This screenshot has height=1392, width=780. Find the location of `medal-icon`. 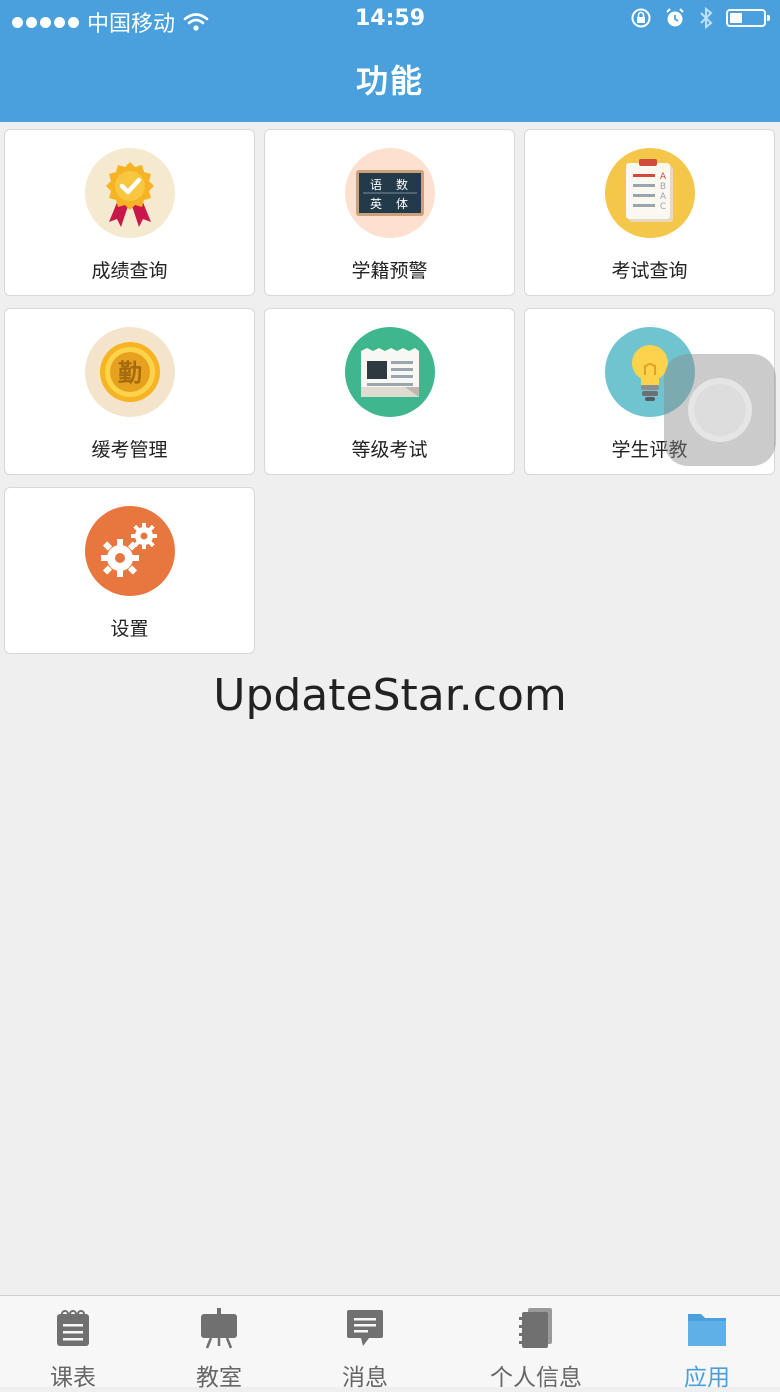

medal-icon is located at coordinates (130, 193).